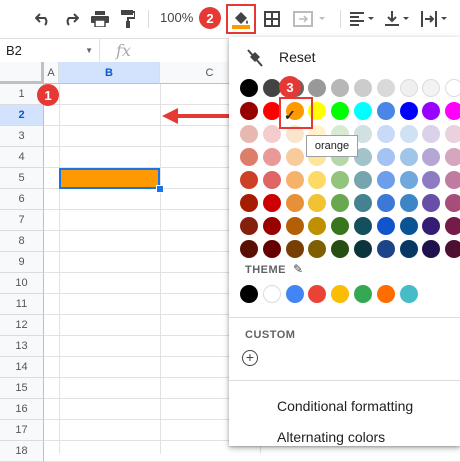  Describe the element at coordinates (22, 304) in the screenshot. I see `row-header-11: 11` at that location.